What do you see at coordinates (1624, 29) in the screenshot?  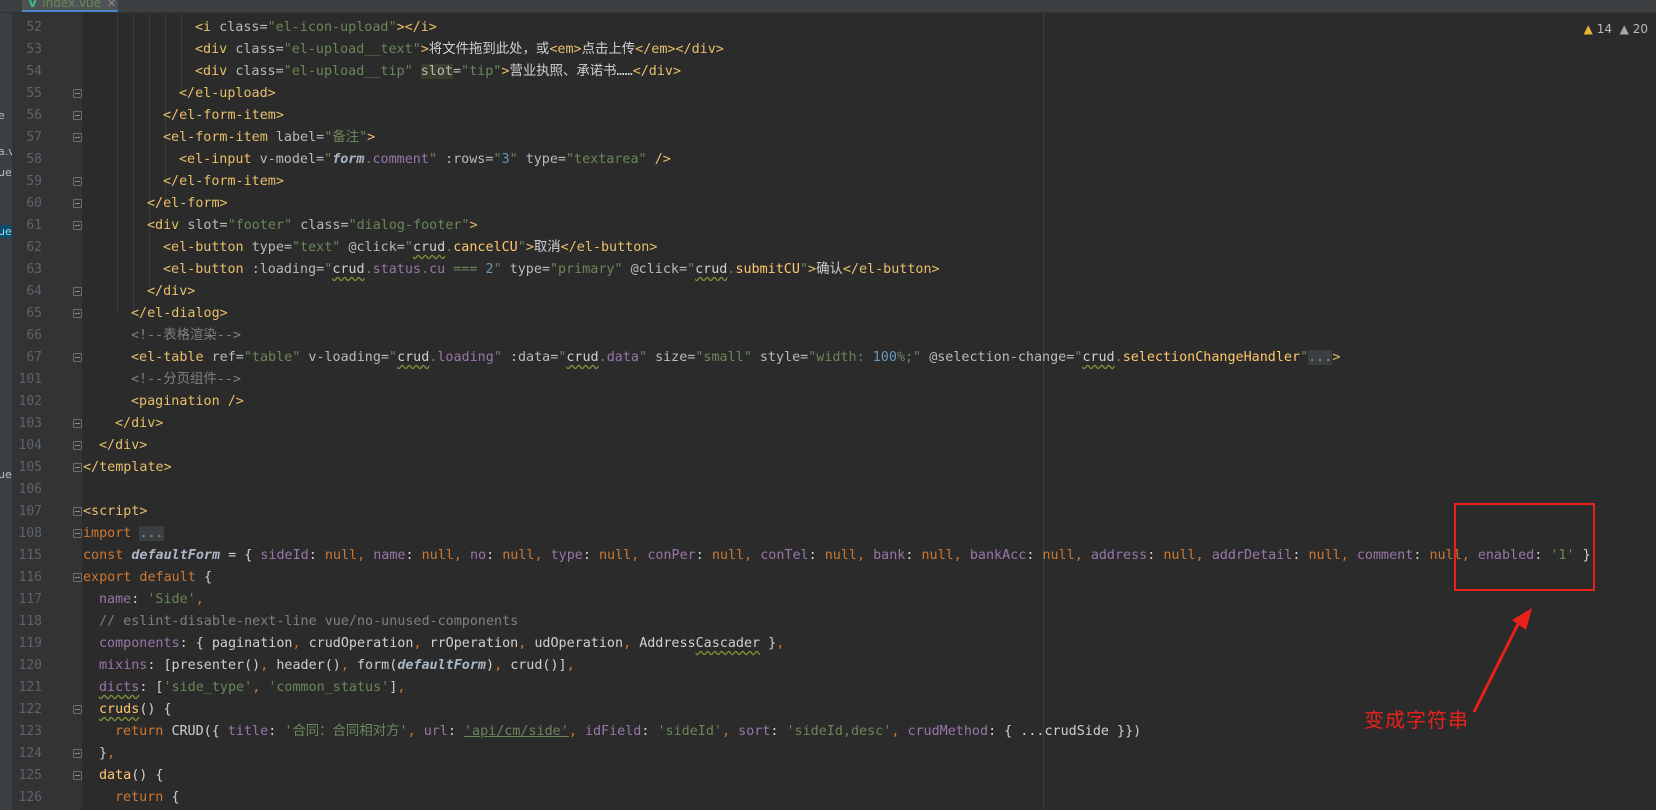 I see `weak-warning-icon: ▲` at bounding box center [1624, 29].